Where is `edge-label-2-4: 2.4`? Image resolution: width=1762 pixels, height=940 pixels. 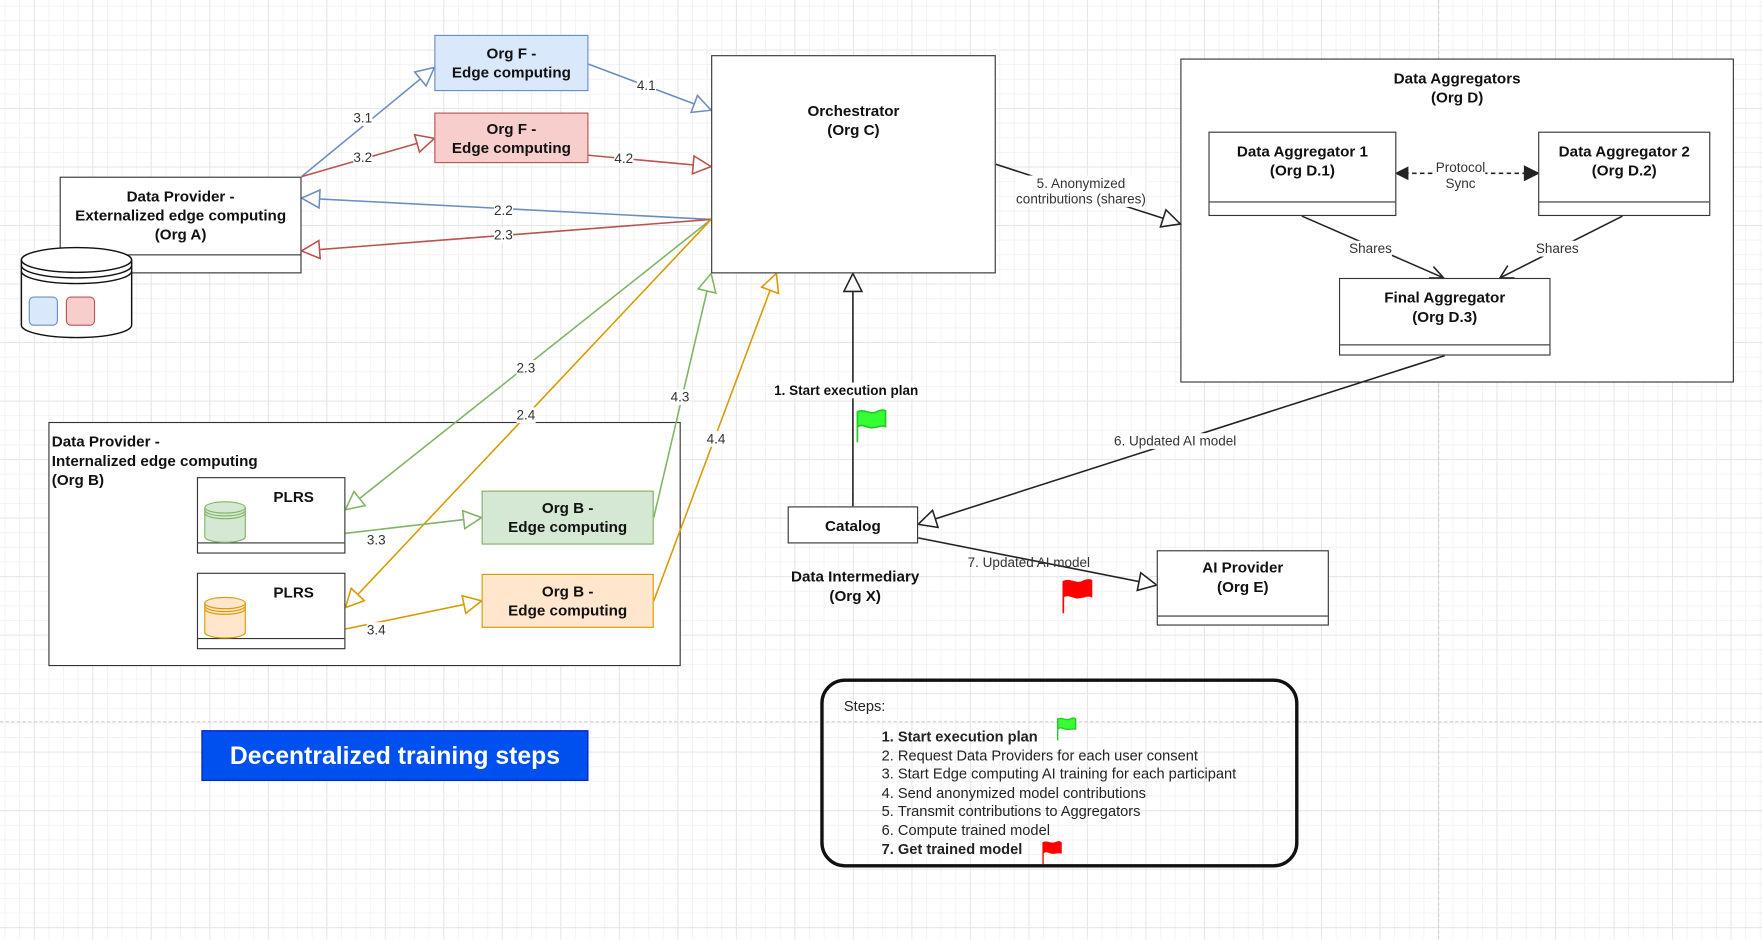
edge-label-2-4: 2.4 is located at coordinates (526, 415).